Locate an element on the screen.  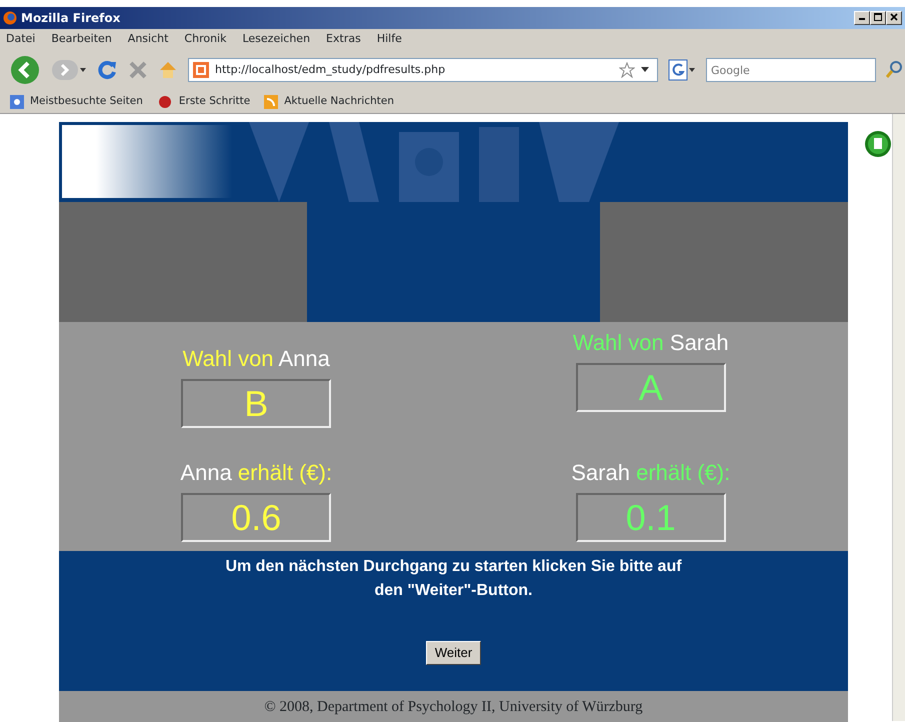
minimize-icon is located at coordinates (862, 19).